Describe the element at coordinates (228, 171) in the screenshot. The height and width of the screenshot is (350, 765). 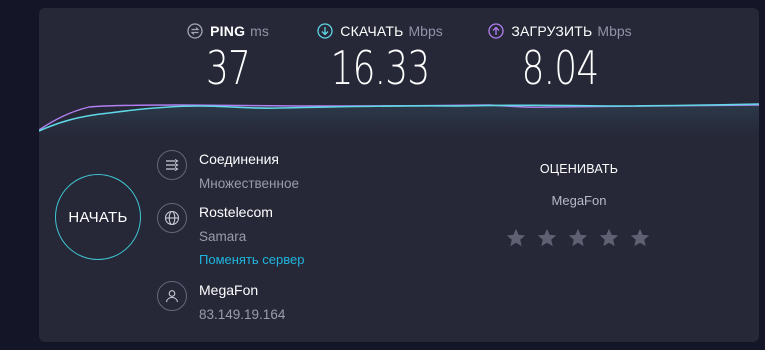
I see `connections-setting: Соединения Множественное` at that location.